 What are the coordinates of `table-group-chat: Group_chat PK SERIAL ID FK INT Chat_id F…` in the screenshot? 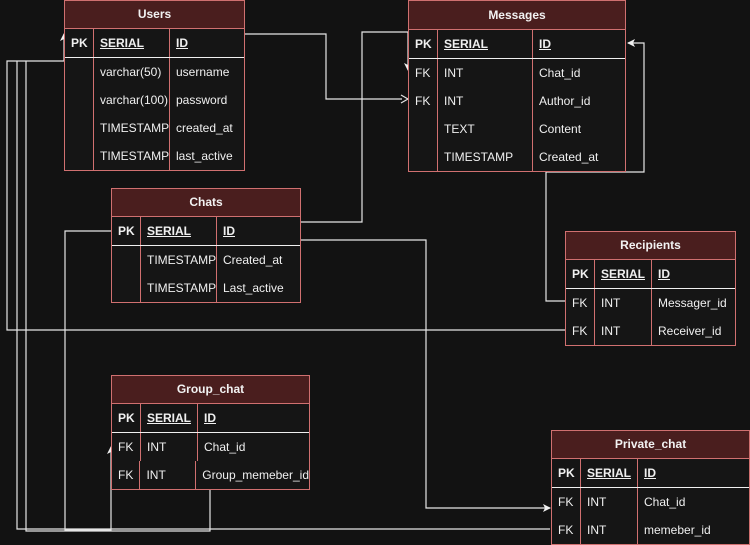 It's located at (210, 432).